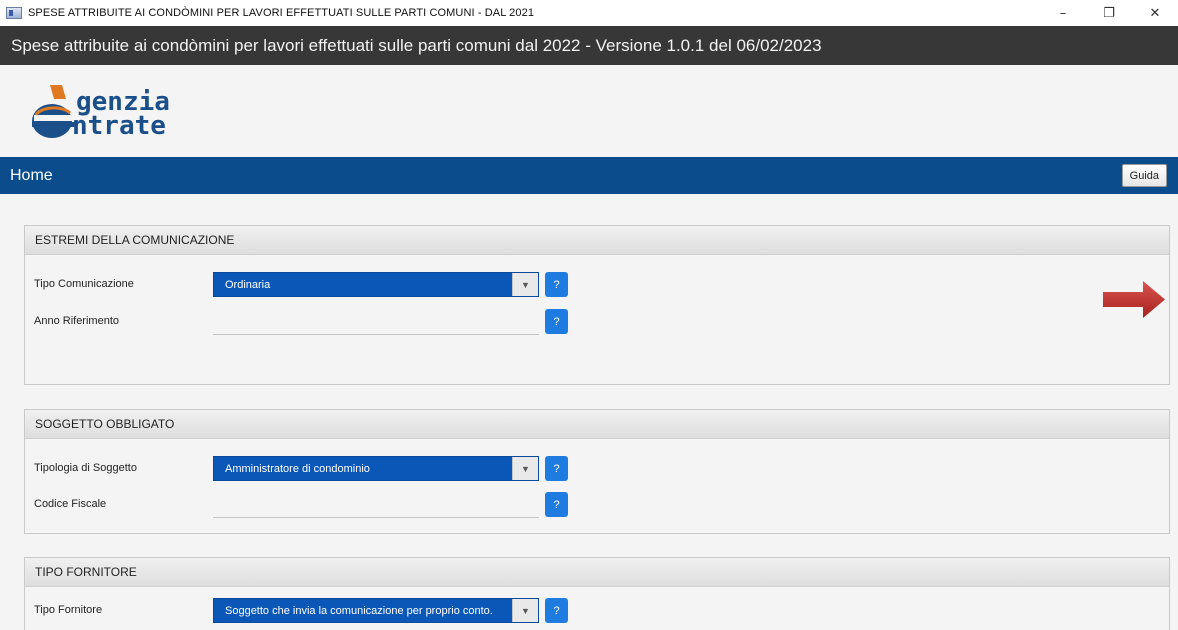 This screenshot has height=630, width=1178. Describe the element at coordinates (31, 175) in the screenshot. I see `page-title: Home` at that location.